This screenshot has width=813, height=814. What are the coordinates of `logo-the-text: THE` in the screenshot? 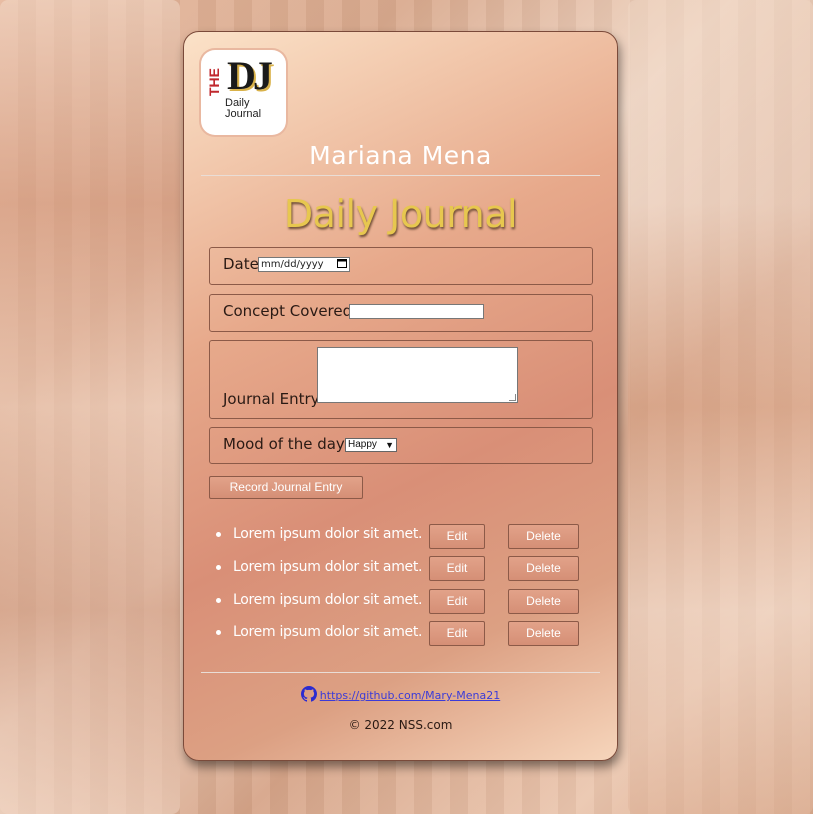 It's located at (214, 82).